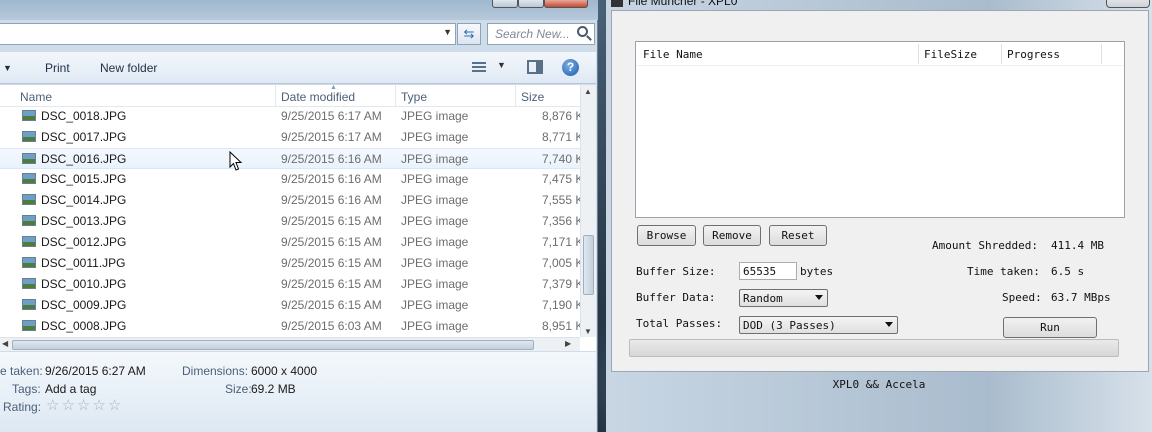 The width and height of the screenshot is (1152, 432). Describe the element at coordinates (532, 97) in the screenshot. I see `column-header-size: Size` at that location.